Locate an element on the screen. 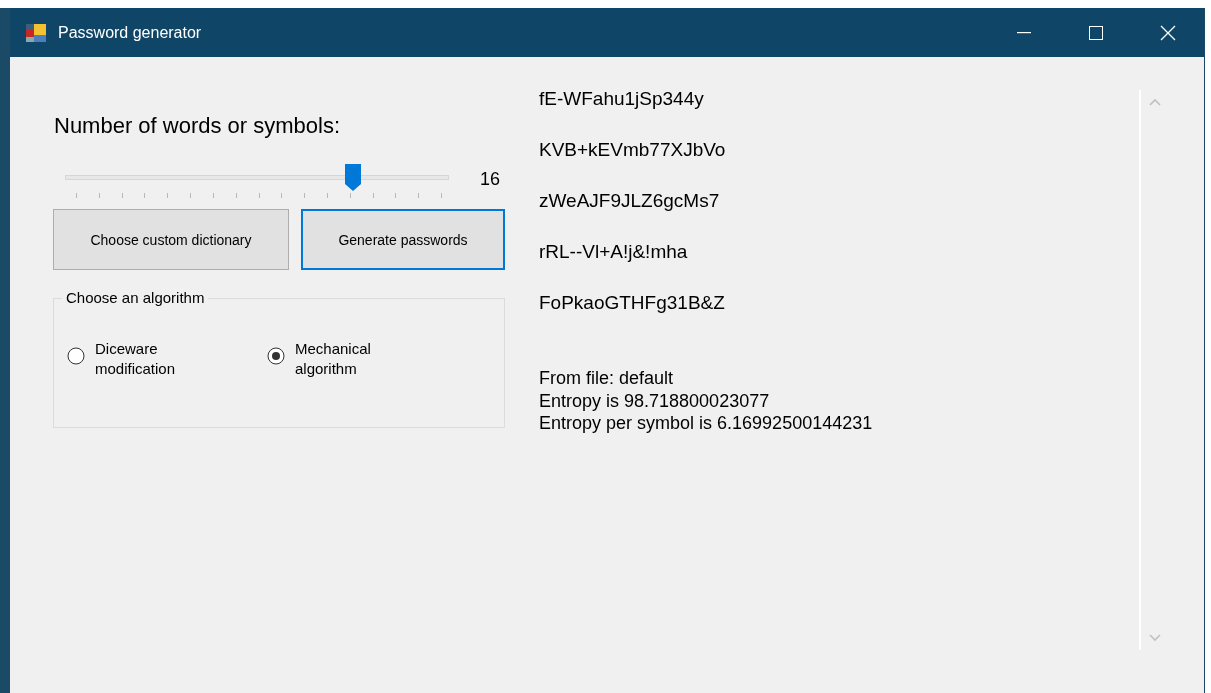  info-text: Entropy per symbol is 6.16992500144231 is located at coordinates (706, 423).